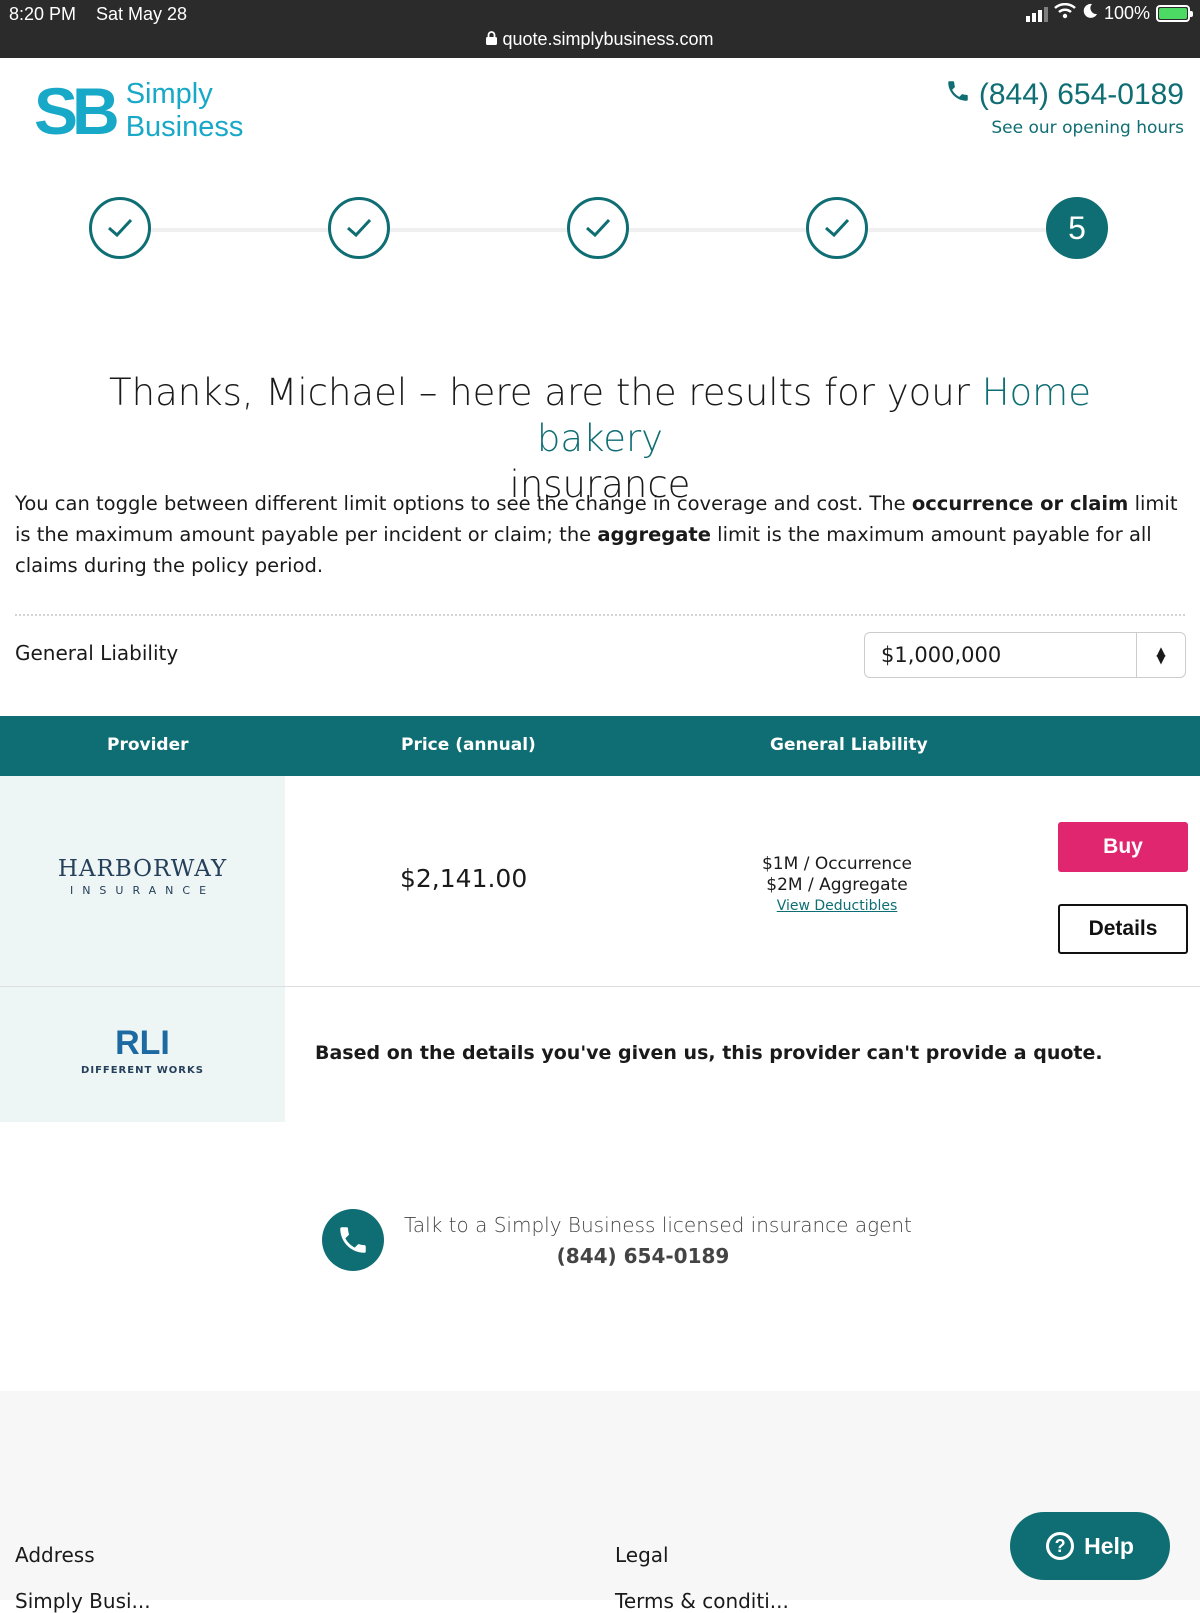 The height and width of the screenshot is (1613, 1200). What do you see at coordinates (1123, 847) in the screenshot?
I see `buy-button: Buy` at bounding box center [1123, 847].